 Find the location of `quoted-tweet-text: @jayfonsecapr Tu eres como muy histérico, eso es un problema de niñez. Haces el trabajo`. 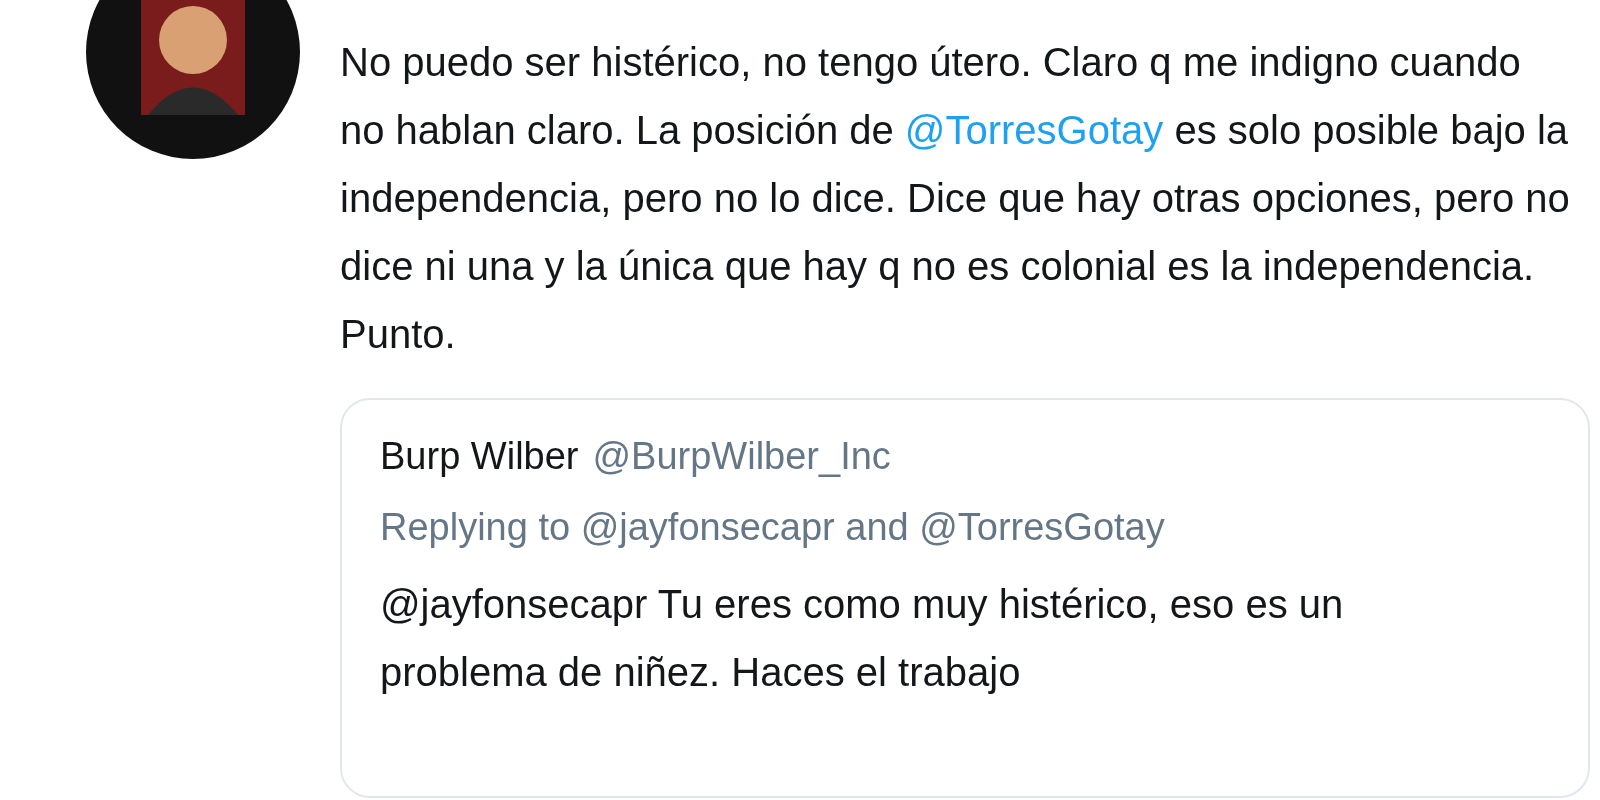

quoted-tweet-text: @jayfonsecapr Tu eres como muy histérico, eso es un problema de niñez. Haces el trabajo is located at coordinates (862, 638).